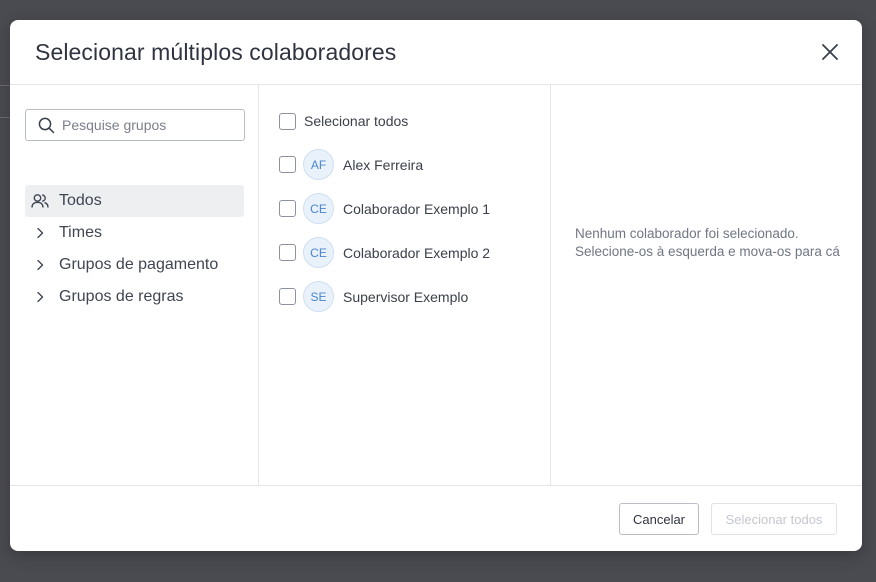  Describe the element at coordinates (417, 252) in the screenshot. I see `collaborator-name: Colaborador Exemplo 2` at that location.